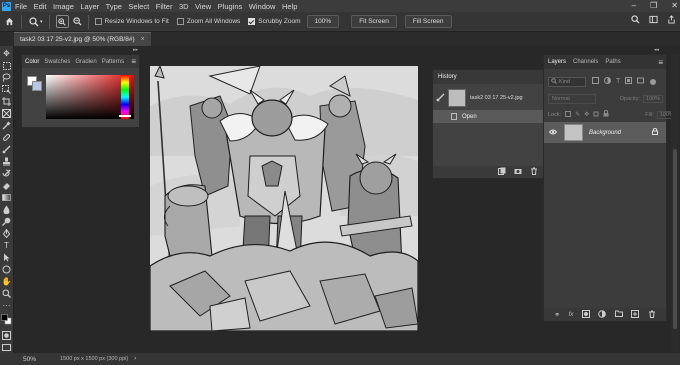 This screenshot has height=365, width=680. Describe the element at coordinates (586, 114) in the screenshot. I see `lock-position-icon: ✥` at that location.